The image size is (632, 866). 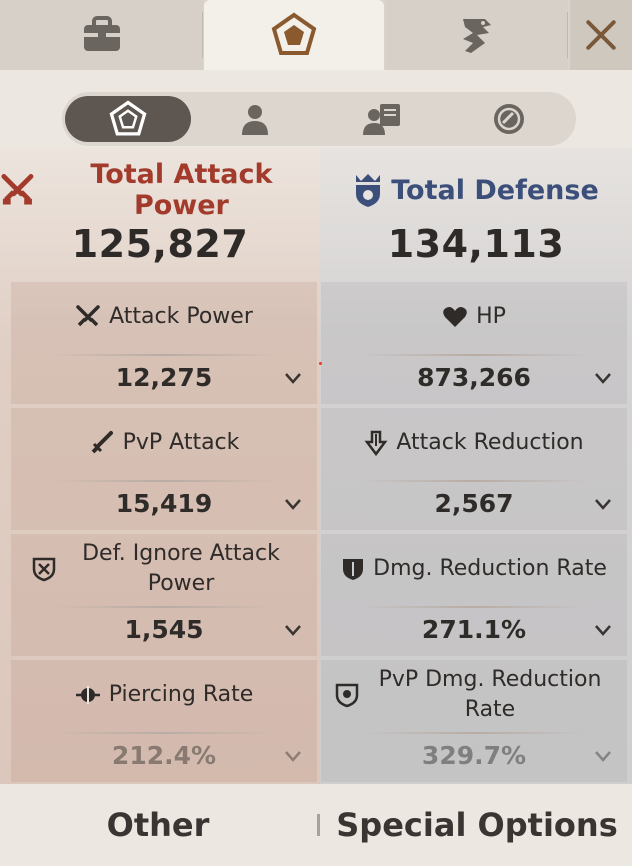 What do you see at coordinates (474, 343) in the screenshot?
I see `stat-card-hp: HP 873,266` at bounding box center [474, 343].